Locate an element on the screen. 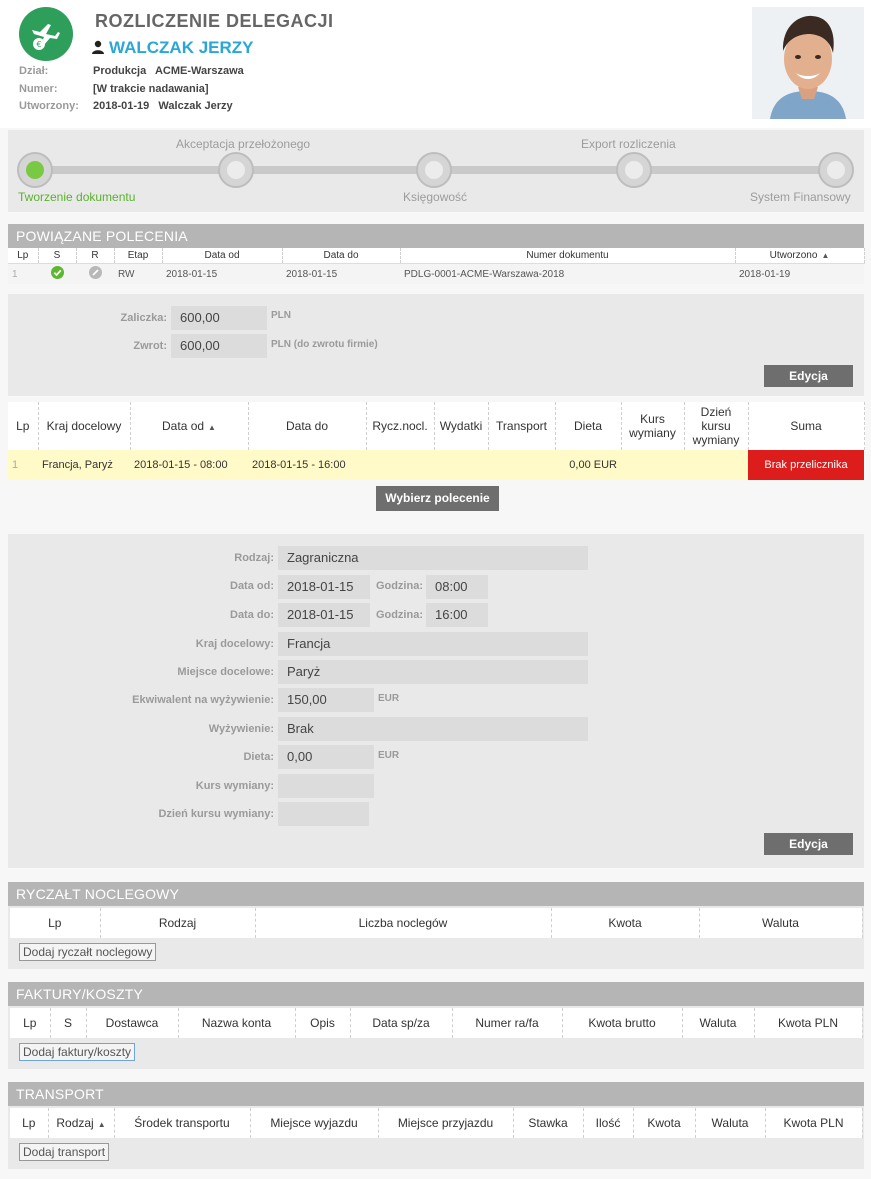 Image resolution: width=871 pixels, height=1179 pixels. step-node-export is located at coordinates (634, 170).